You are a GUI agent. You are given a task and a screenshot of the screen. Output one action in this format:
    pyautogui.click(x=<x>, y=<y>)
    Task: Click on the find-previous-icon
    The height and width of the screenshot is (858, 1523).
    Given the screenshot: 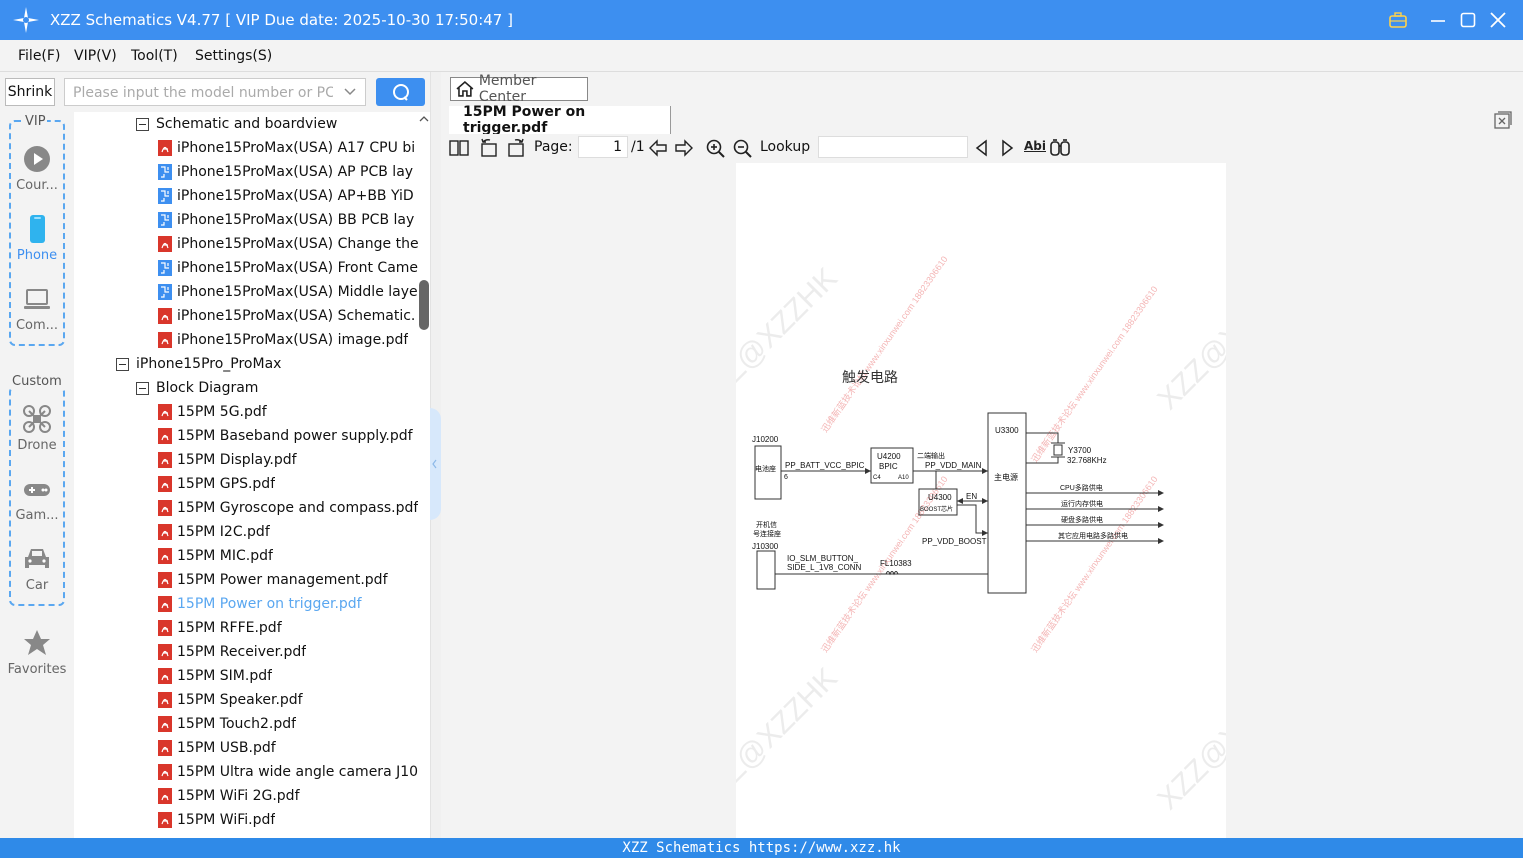 What is the action you would take?
    pyautogui.click(x=982, y=148)
    